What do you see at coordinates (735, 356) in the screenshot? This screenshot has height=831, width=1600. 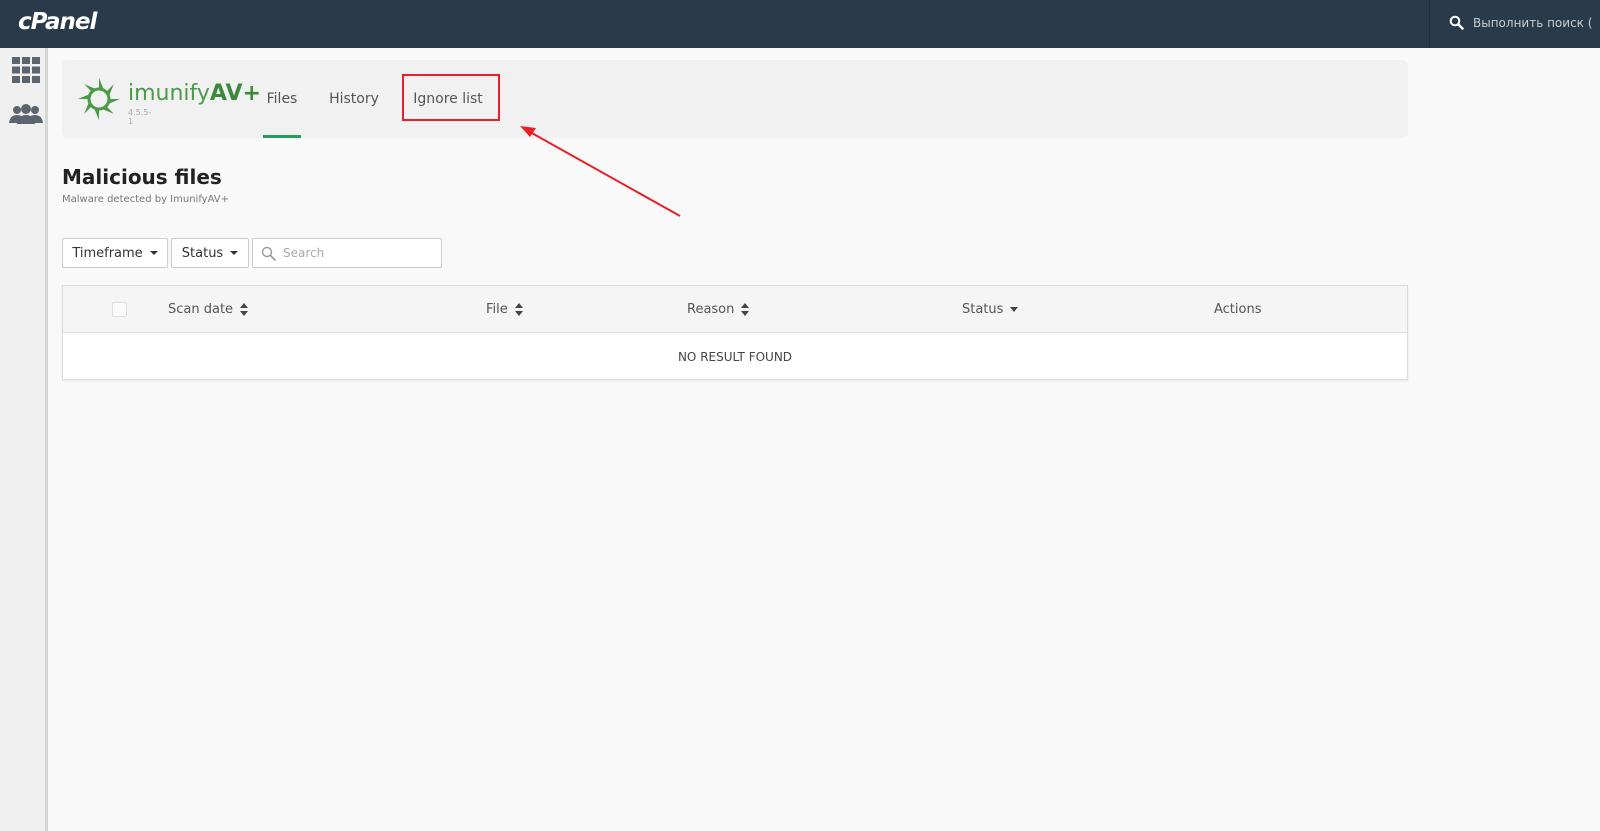 I see `empty-state: NO RESULT FOUND` at bounding box center [735, 356].